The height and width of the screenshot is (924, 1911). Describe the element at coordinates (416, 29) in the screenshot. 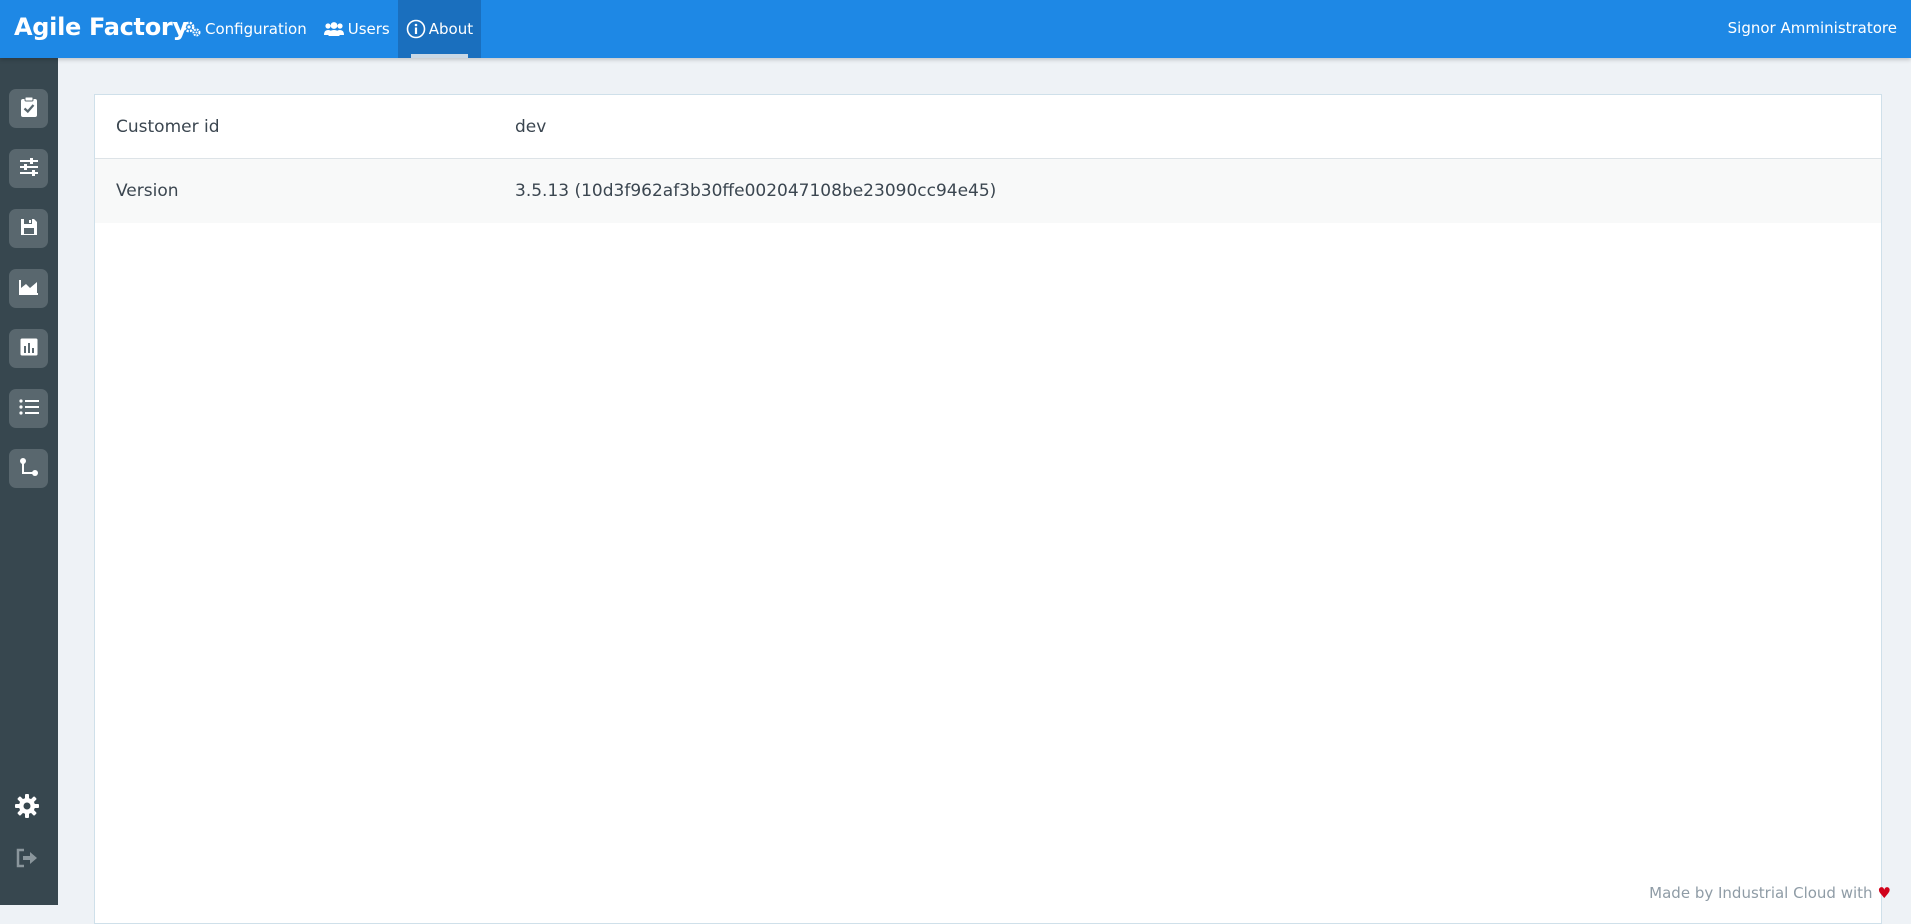

I see `info-circle-icon` at that location.